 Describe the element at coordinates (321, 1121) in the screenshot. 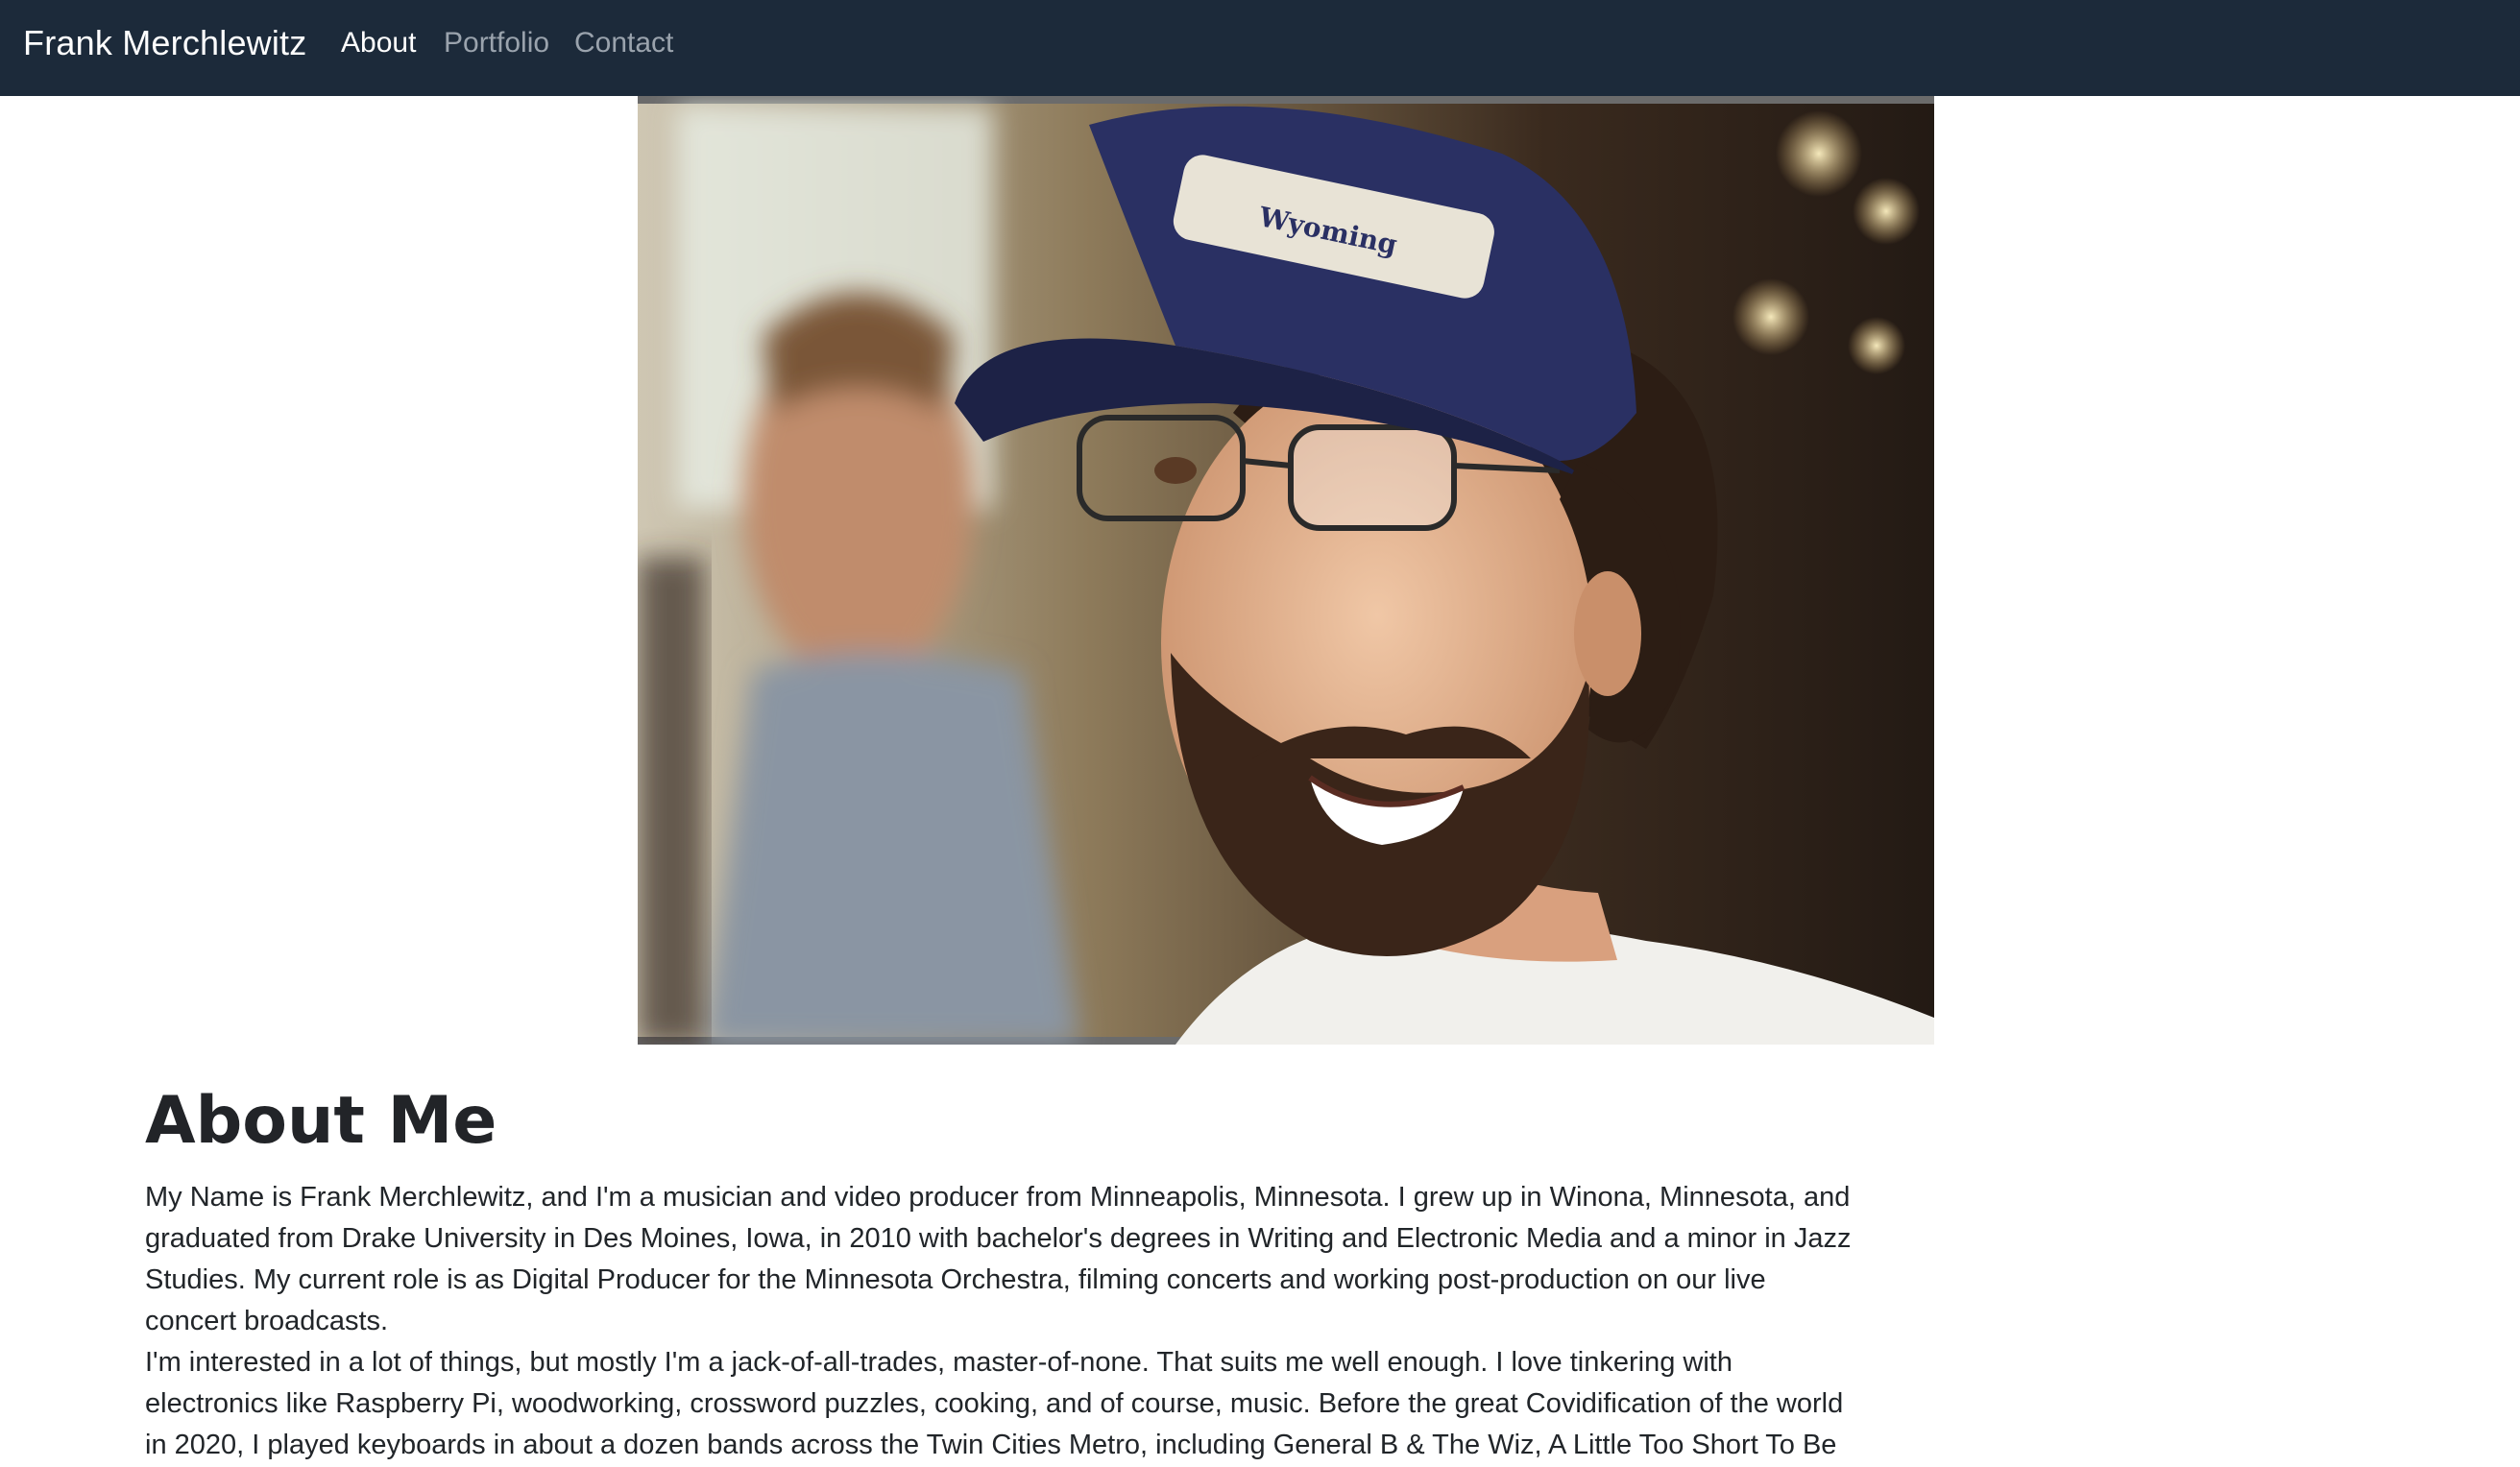

I see `page-title: About Me` at that location.